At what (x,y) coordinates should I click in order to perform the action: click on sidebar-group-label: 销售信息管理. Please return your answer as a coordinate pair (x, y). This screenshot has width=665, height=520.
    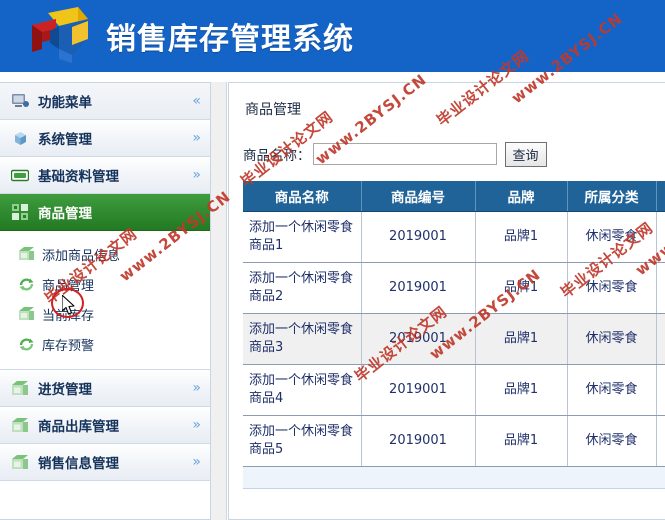
    Looking at the image, I should click on (78, 464).